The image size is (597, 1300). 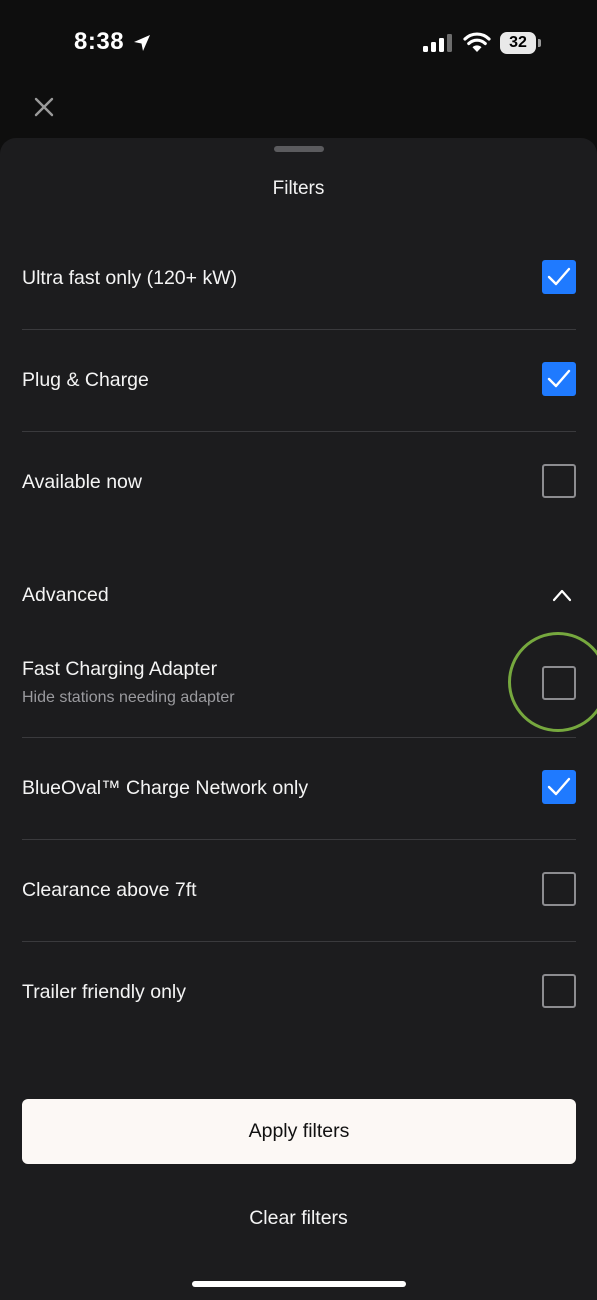 I want to click on trailer-friendly-checkbox, so click(x=559, y=991).